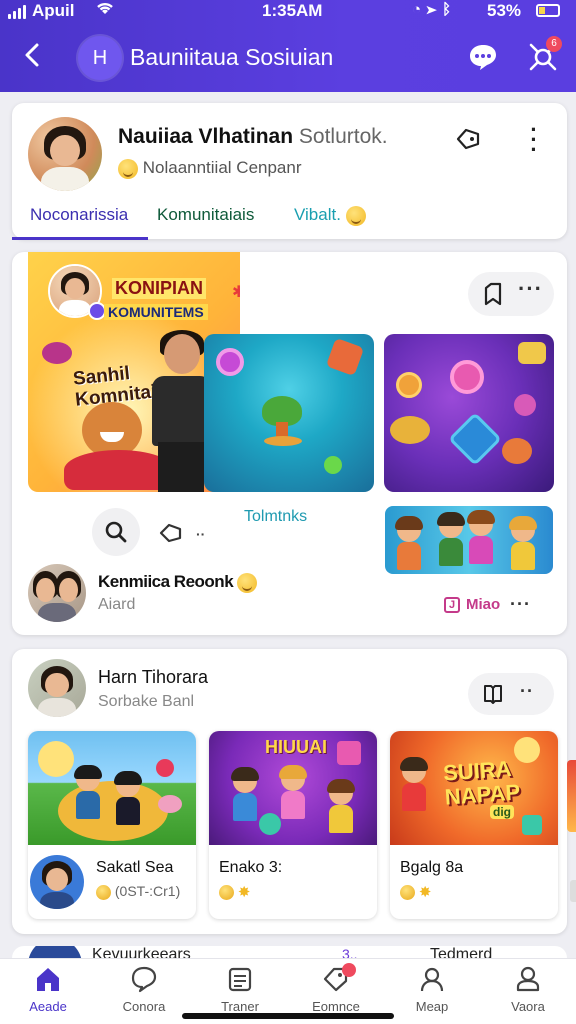  I want to click on game-art-subtitle: dig, so click(502, 812).